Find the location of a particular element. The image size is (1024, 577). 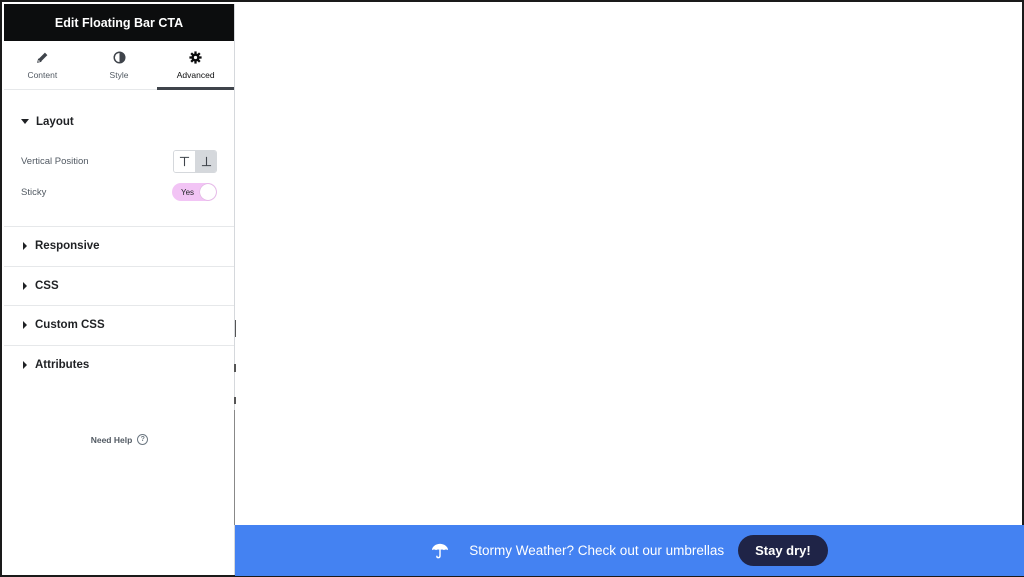

align-bottom-icon is located at coordinates (206, 161).